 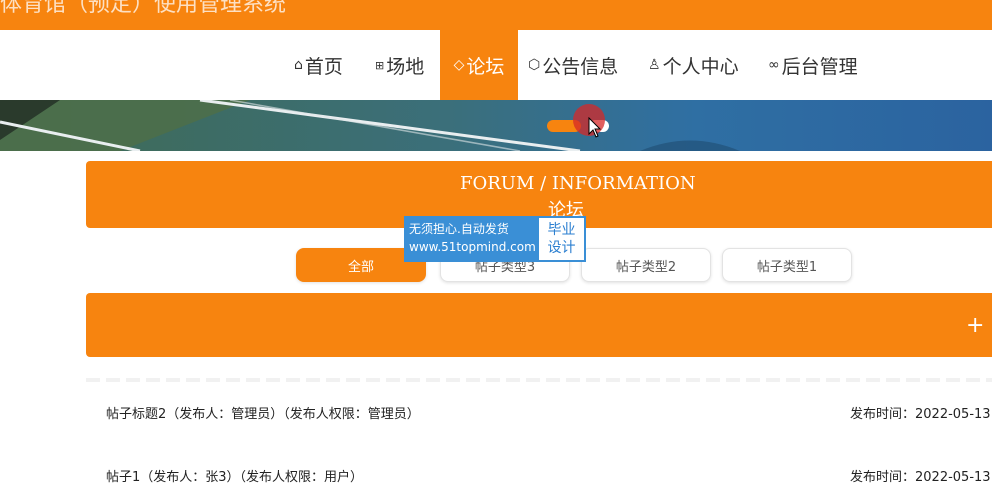 I want to click on nav-item-label: 个人中心, so click(x=700, y=66).